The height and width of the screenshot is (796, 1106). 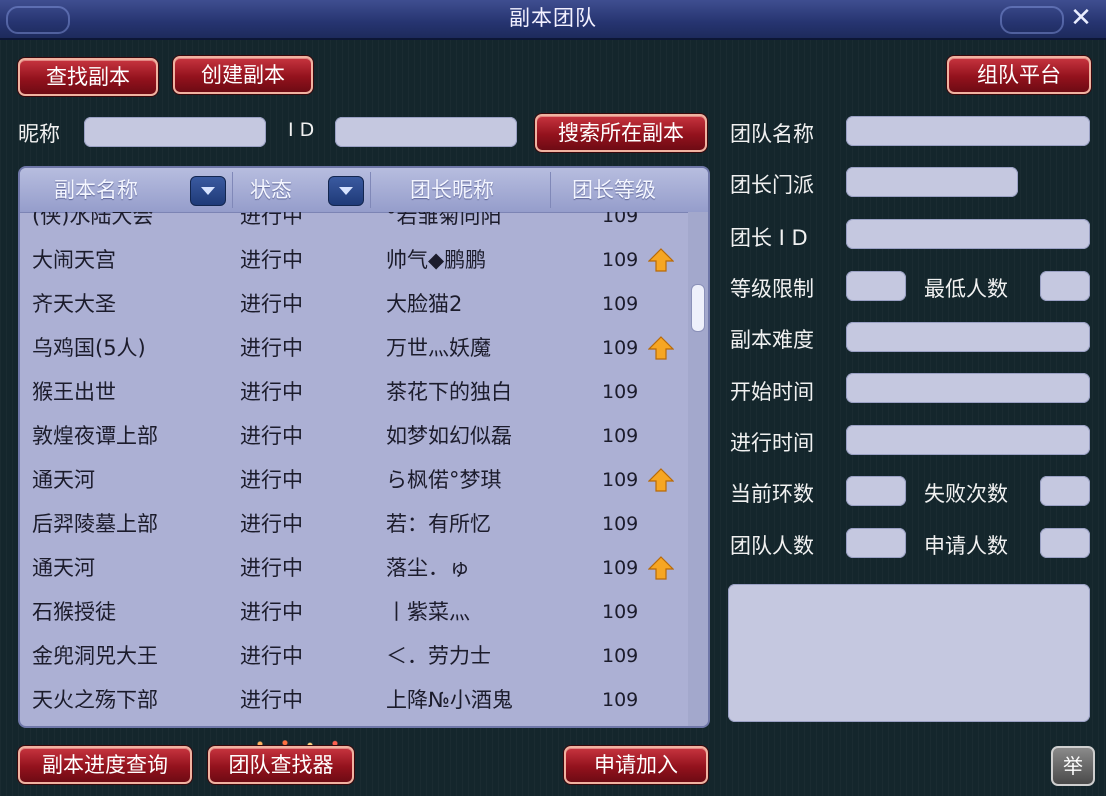 What do you see at coordinates (698, 308) in the screenshot?
I see `scrollbar-thumb` at bounding box center [698, 308].